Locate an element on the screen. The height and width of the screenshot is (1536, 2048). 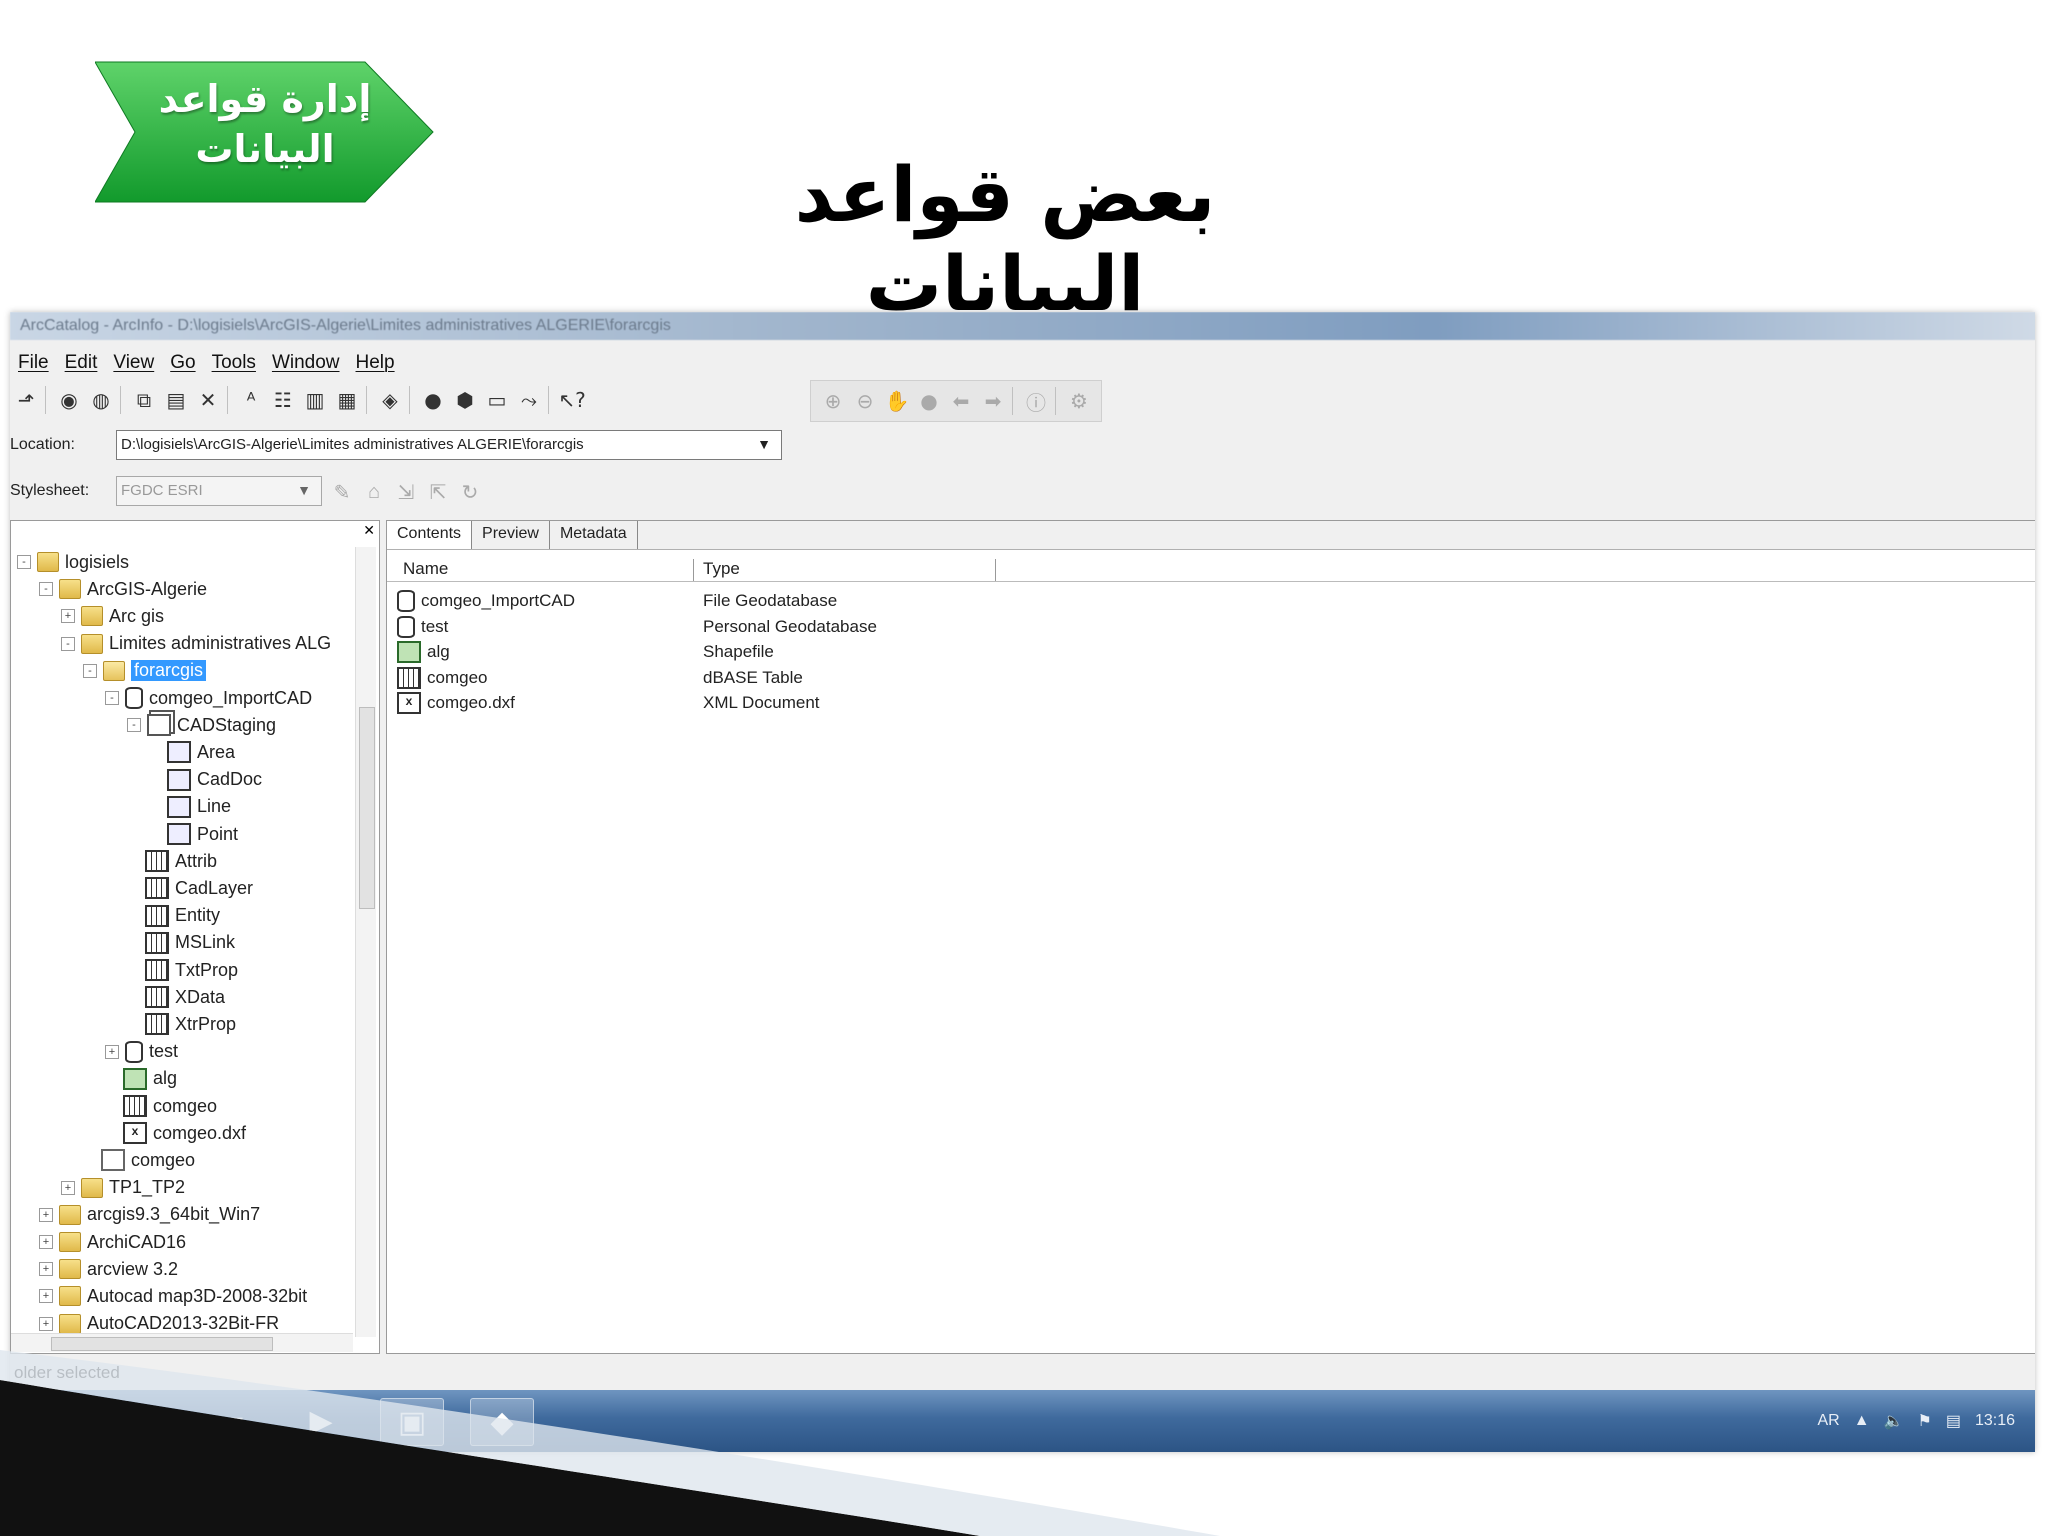
menu-view: View is located at coordinates (133, 360).